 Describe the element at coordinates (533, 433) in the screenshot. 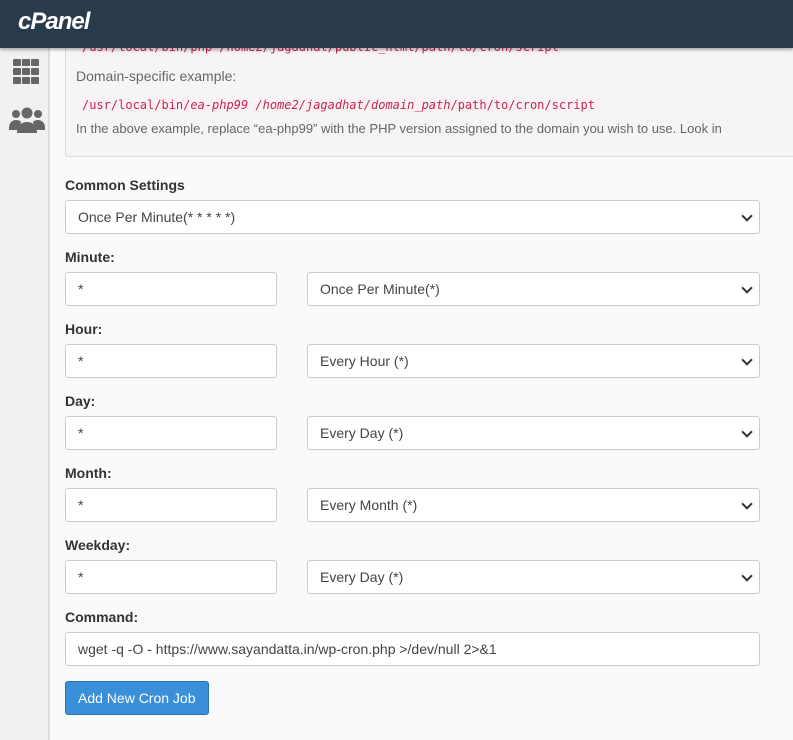

I see `day-select: Every Day (*)` at that location.